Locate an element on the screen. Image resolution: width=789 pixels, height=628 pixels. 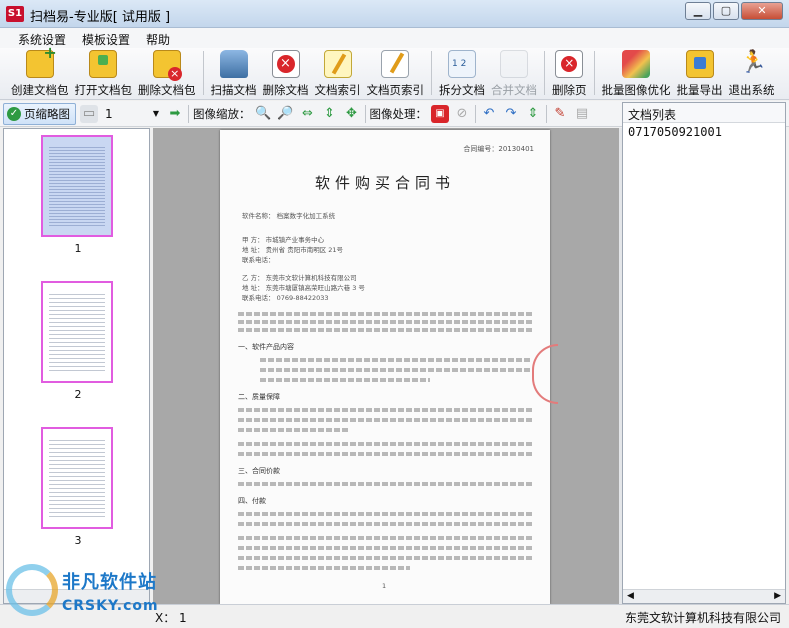
folder-delete-icon is located at coordinates (167, 65).